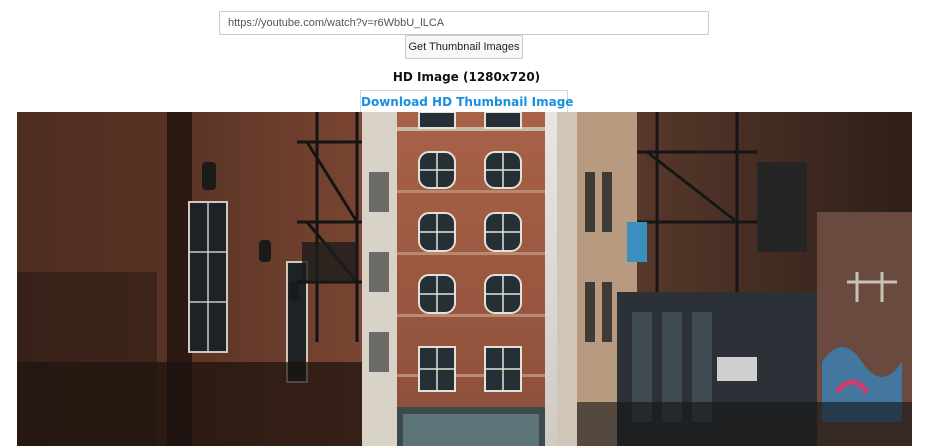  Describe the element at coordinates (464, 23) in the screenshot. I see `youtube-url-input` at that location.